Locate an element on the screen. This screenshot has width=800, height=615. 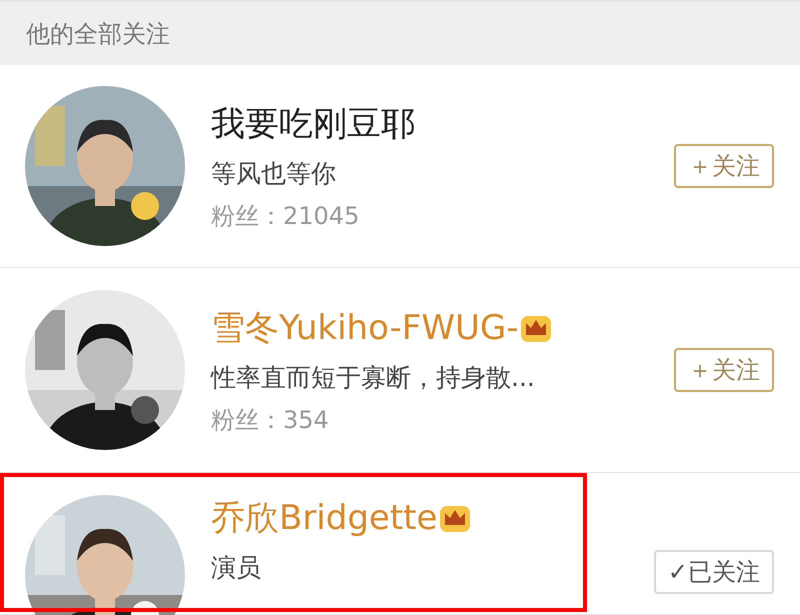
crown-icon is located at coordinates (455, 518).